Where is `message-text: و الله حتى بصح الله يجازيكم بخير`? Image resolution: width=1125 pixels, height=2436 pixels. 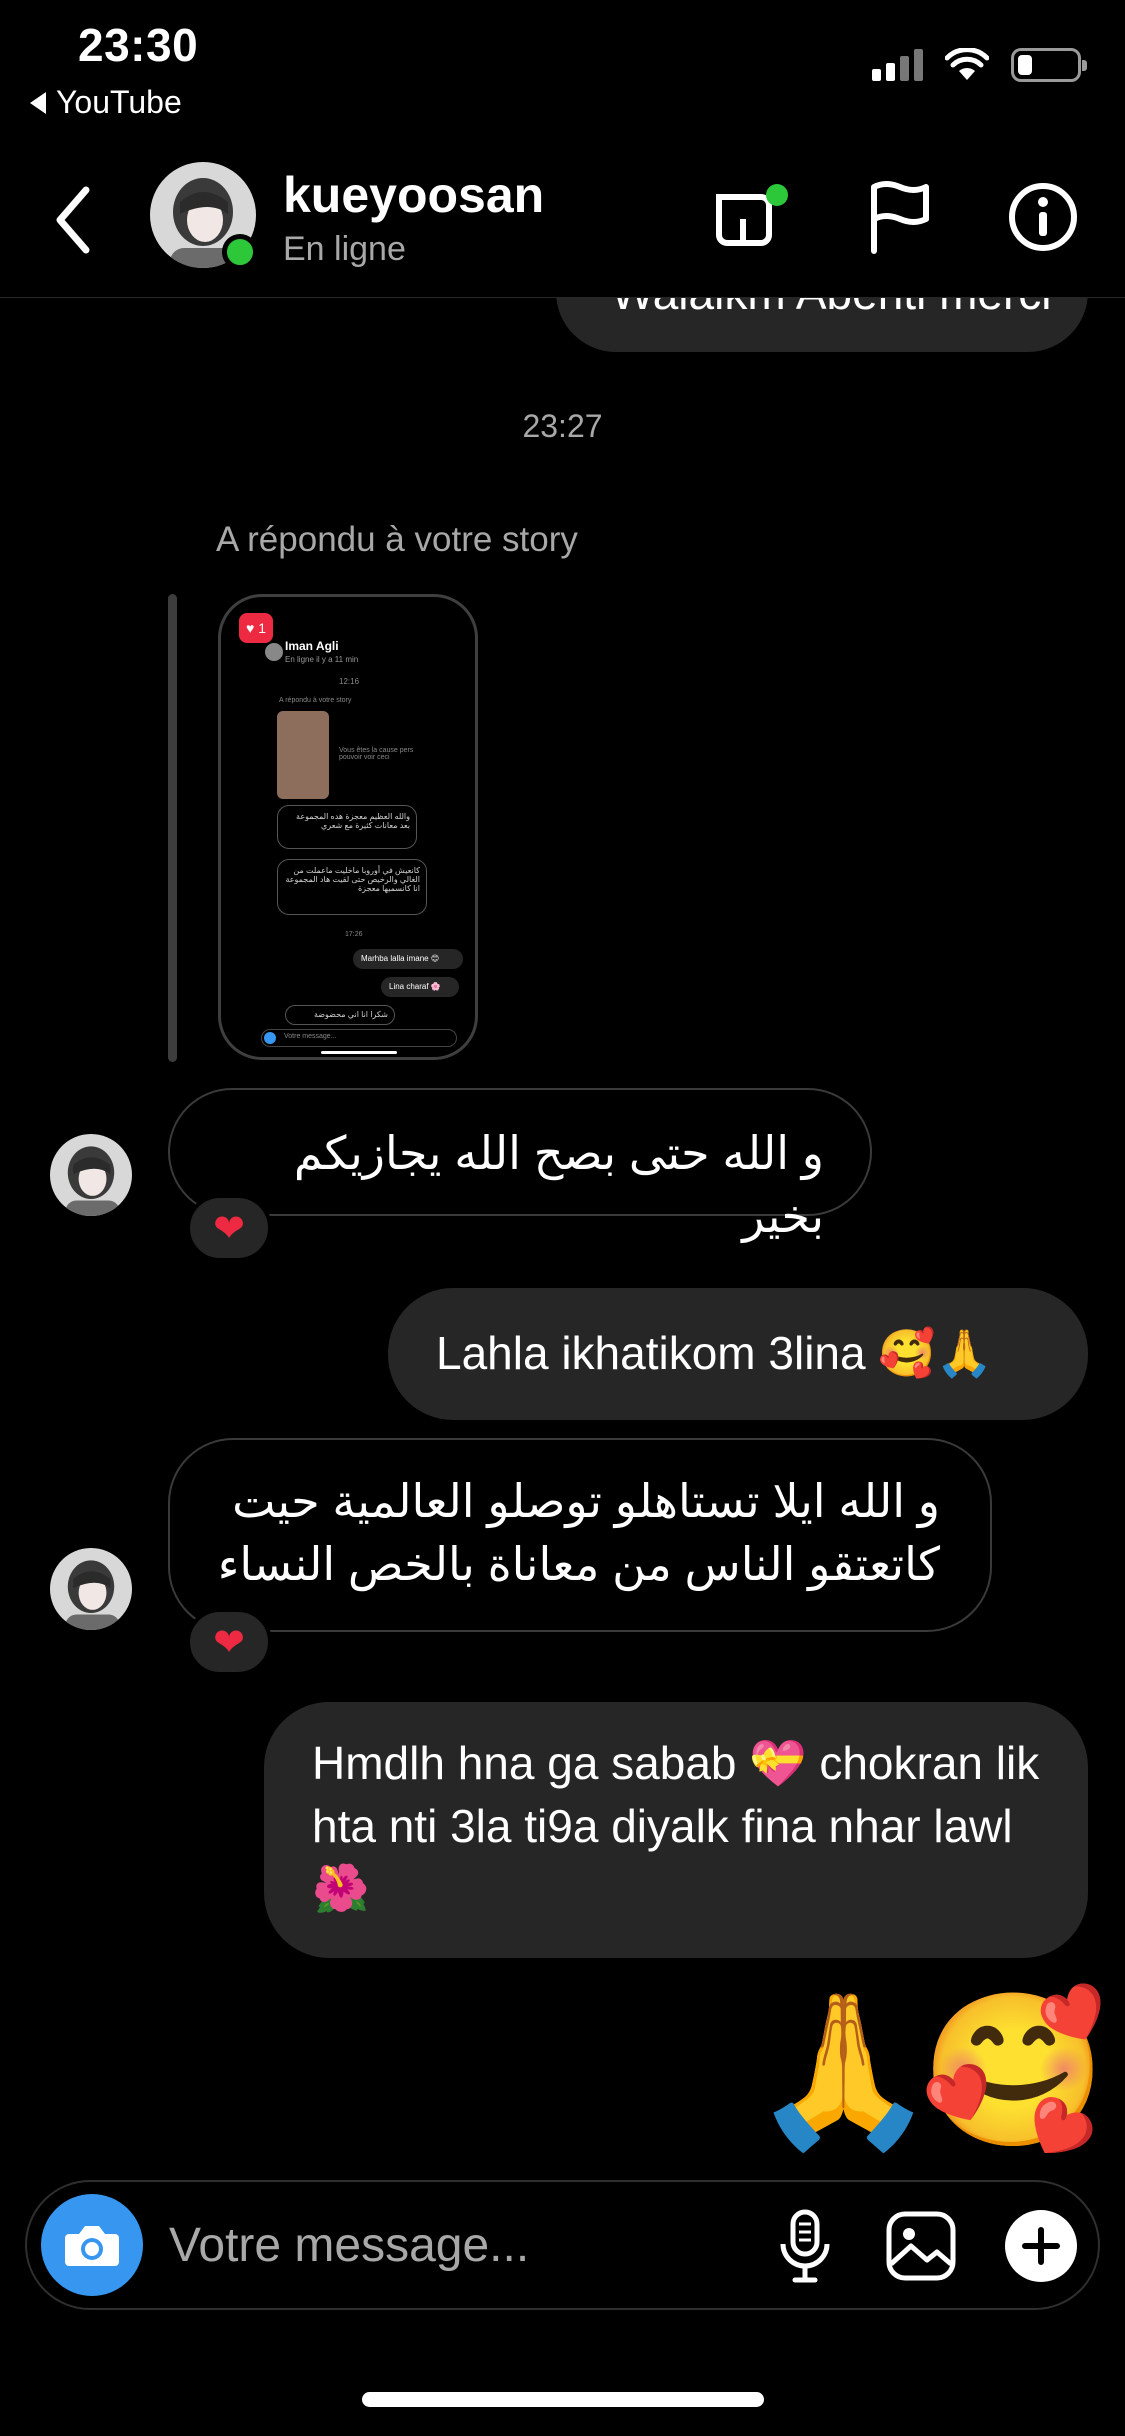
message-text: و الله حتى بصح الله يجازيكم بخير is located at coordinates (558, 1184).